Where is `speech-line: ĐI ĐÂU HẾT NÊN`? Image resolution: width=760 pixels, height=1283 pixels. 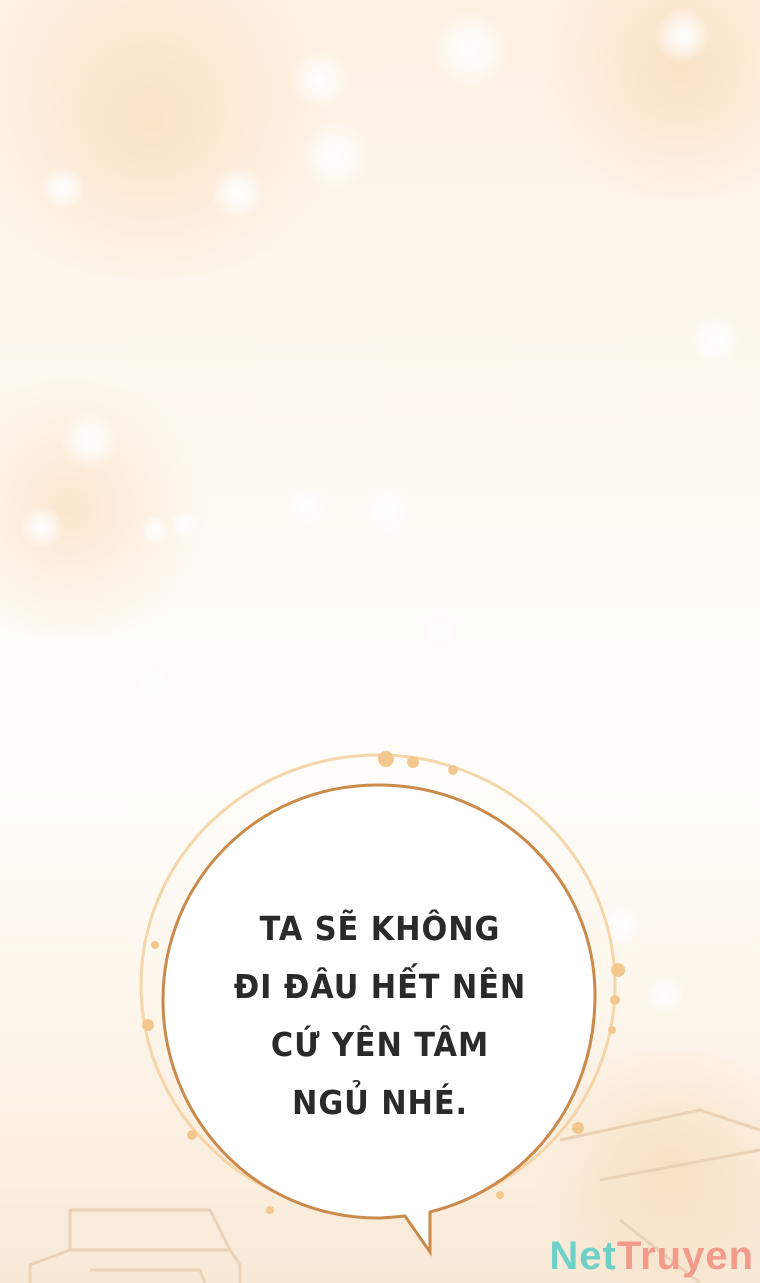 speech-line: ĐI ĐÂU HẾT NÊN is located at coordinates (380, 986).